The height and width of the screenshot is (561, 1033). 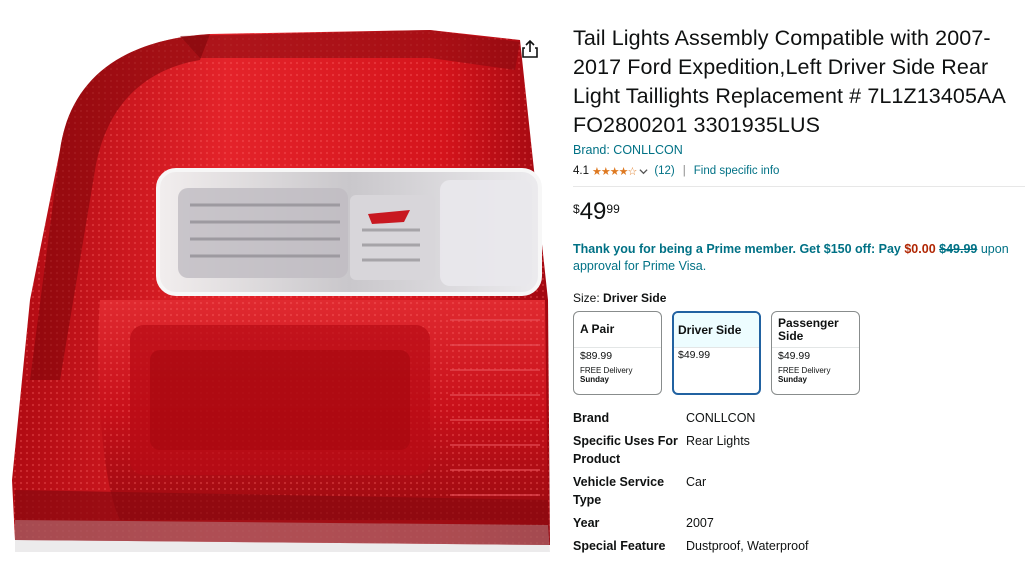 I want to click on spec-key: Specific Uses For Product, so click(x=625, y=450).